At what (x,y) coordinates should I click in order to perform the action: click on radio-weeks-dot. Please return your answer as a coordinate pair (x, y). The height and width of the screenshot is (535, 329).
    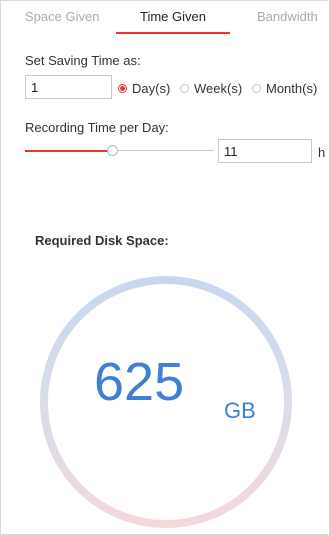
    Looking at the image, I should click on (184, 88).